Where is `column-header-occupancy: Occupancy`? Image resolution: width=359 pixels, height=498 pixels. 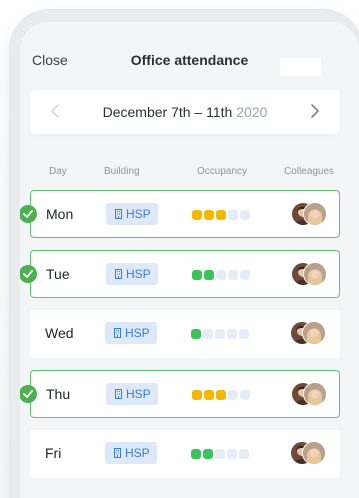
column-header-occupancy: Occupancy is located at coordinates (222, 171).